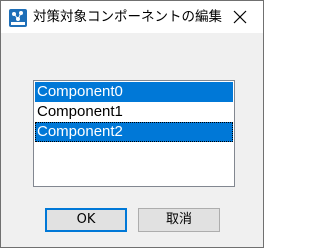  Describe the element at coordinates (127, 17) in the screenshot. I see `window-title: 対策対象コンポーネントの編集` at that location.